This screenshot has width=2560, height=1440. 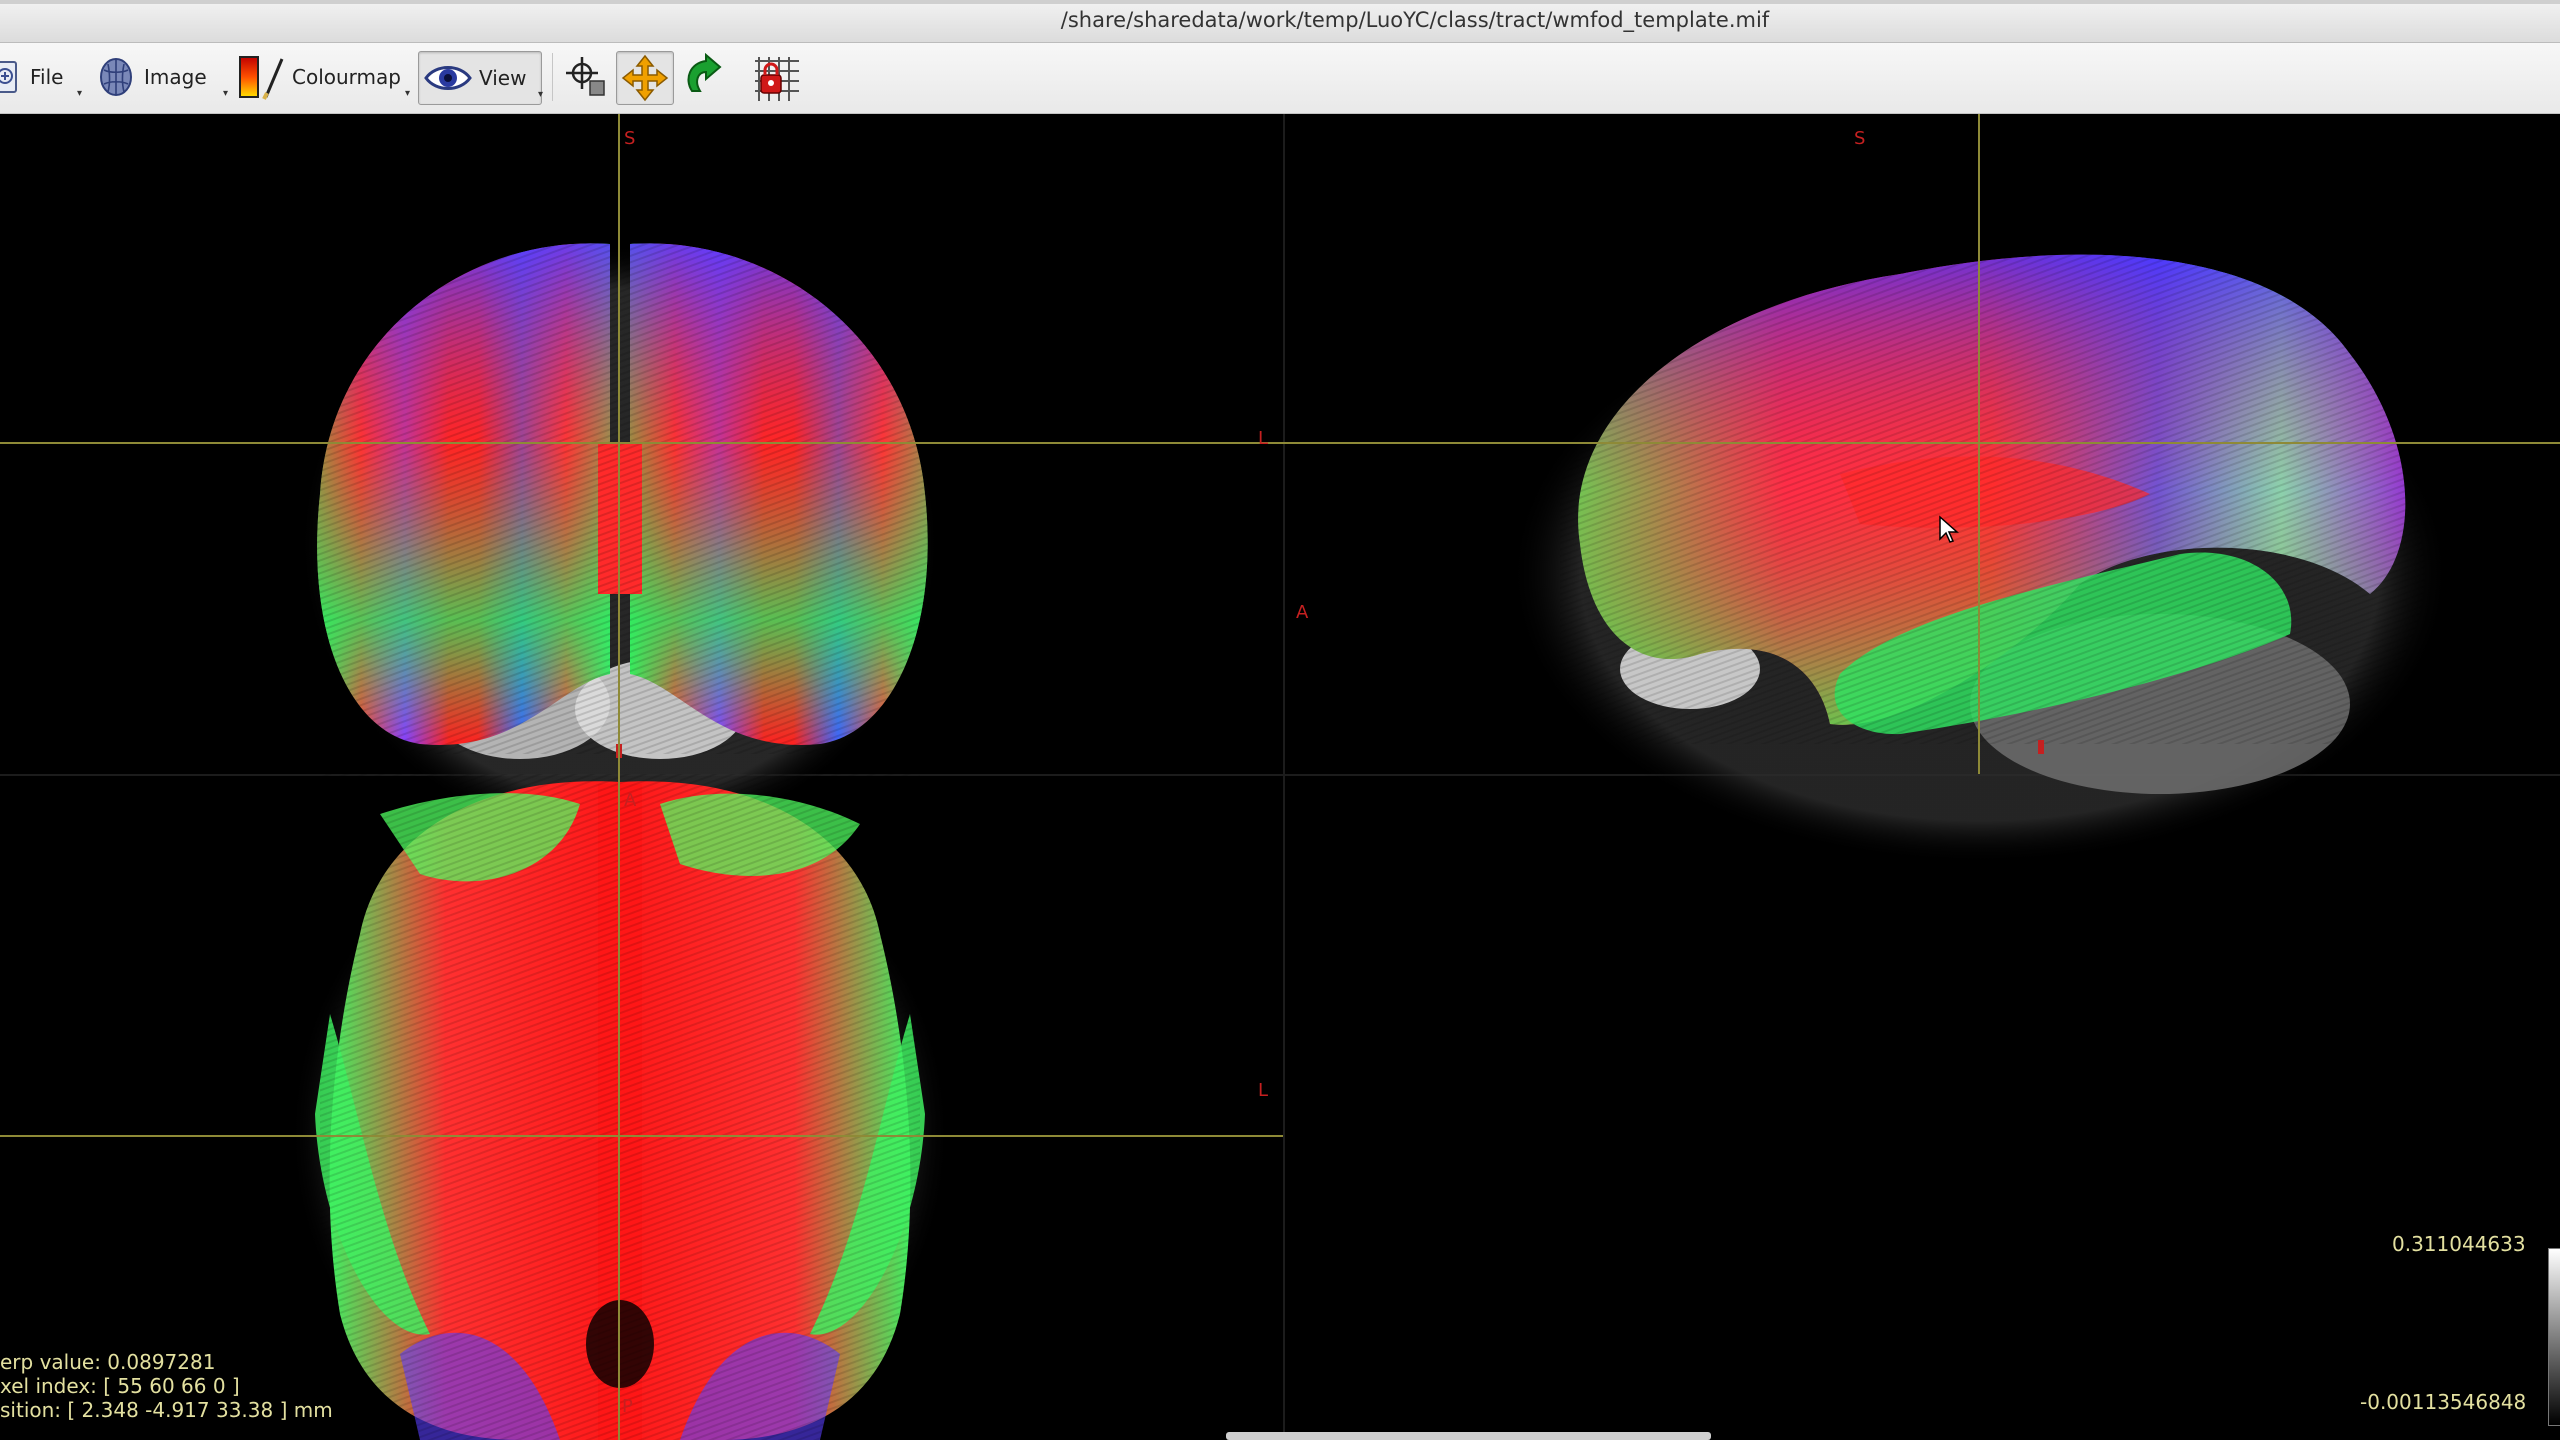 What do you see at coordinates (261, 77) in the screenshot?
I see `colourmap-icon` at bounding box center [261, 77].